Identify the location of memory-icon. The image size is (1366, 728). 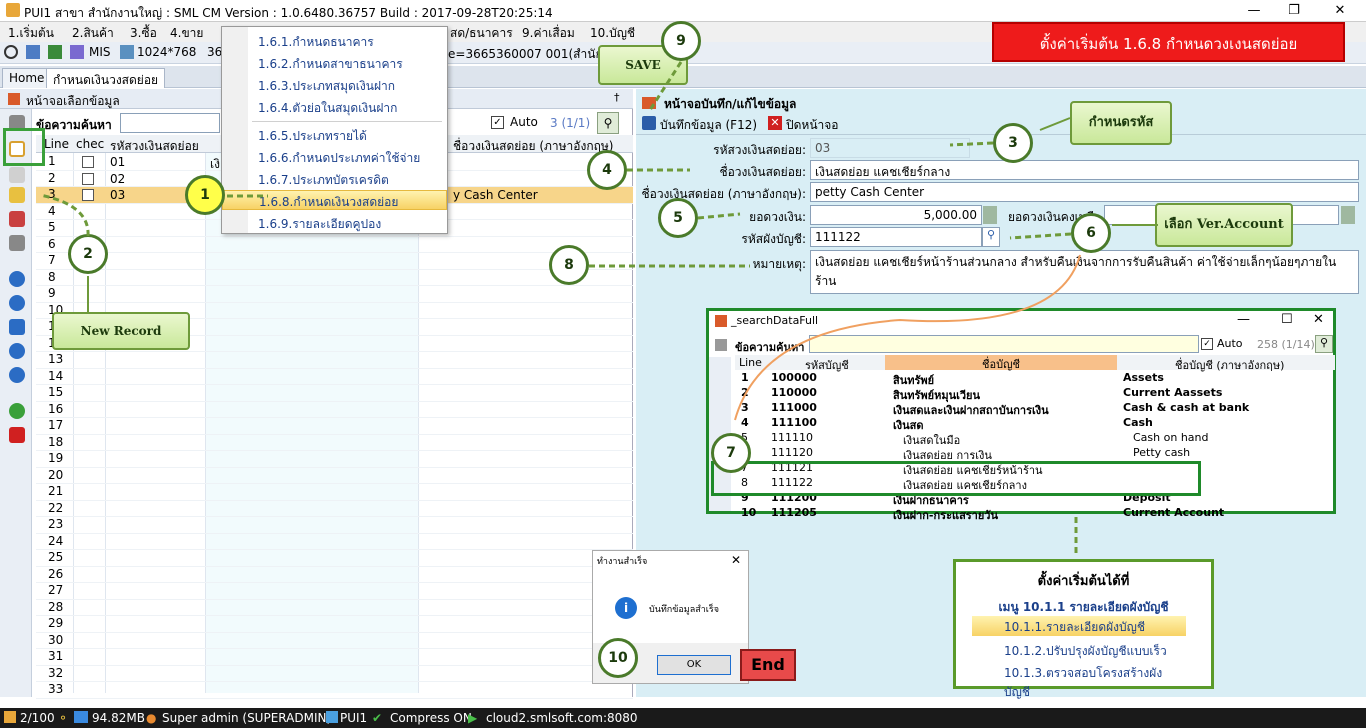
(81, 717).